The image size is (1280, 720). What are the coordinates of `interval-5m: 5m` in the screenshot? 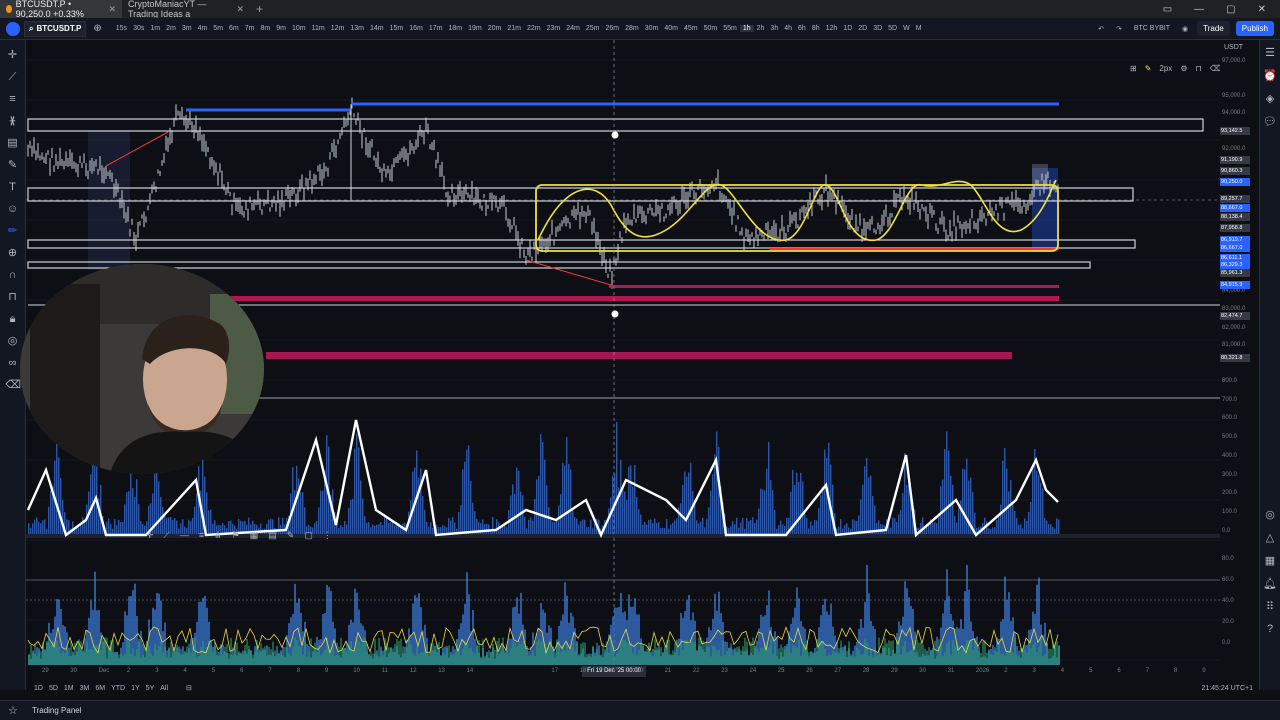 It's located at (218, 28).